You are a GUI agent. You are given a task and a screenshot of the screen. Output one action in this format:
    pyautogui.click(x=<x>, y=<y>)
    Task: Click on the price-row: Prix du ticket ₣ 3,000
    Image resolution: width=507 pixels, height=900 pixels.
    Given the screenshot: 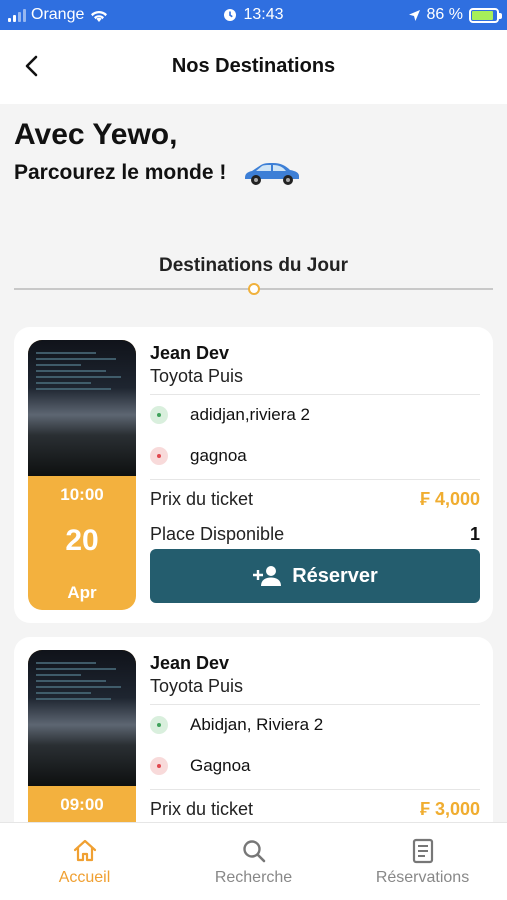 What is the action you would take?
    pyautogui.click(x=315, y=809)
    